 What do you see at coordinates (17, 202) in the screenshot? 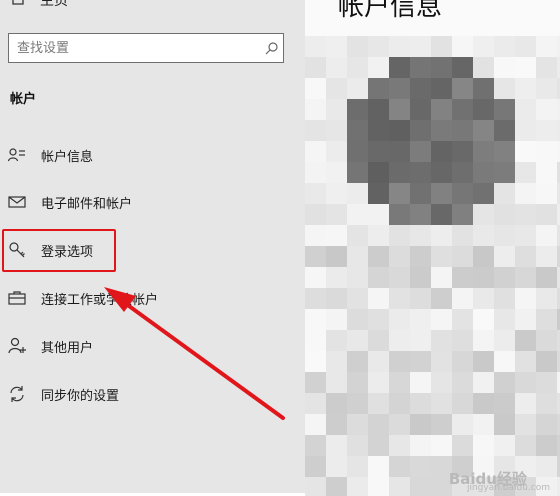
I see `mail-icon` at bounding box center [17, 202].